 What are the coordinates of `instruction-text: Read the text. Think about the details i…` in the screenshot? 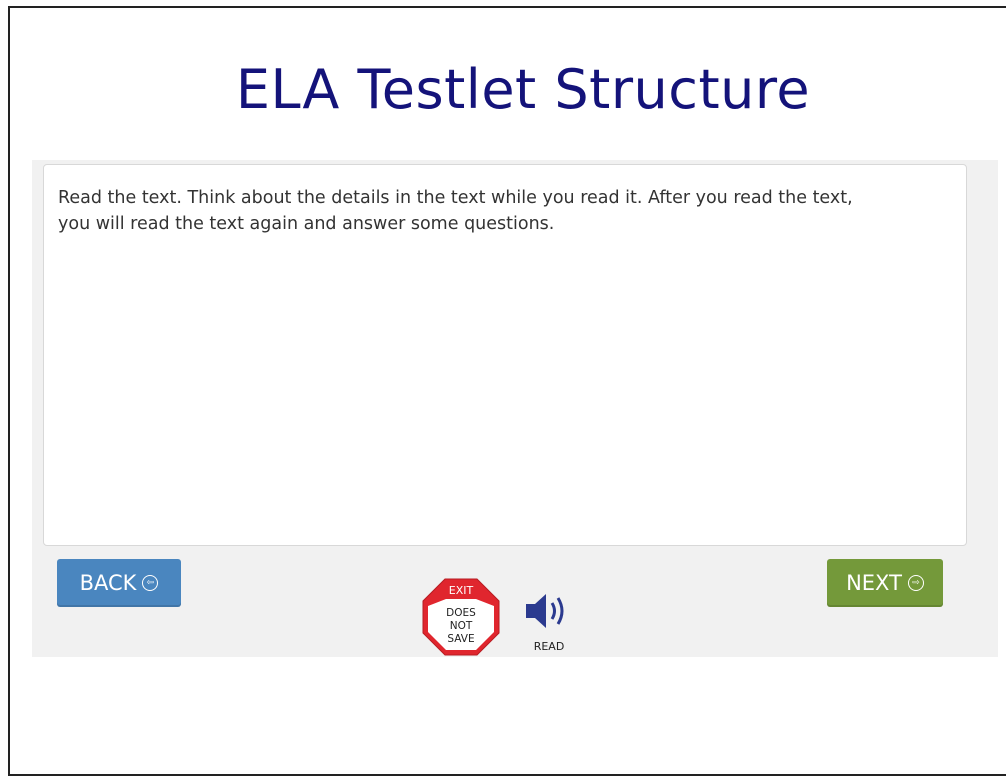 It's located at (508, 211).